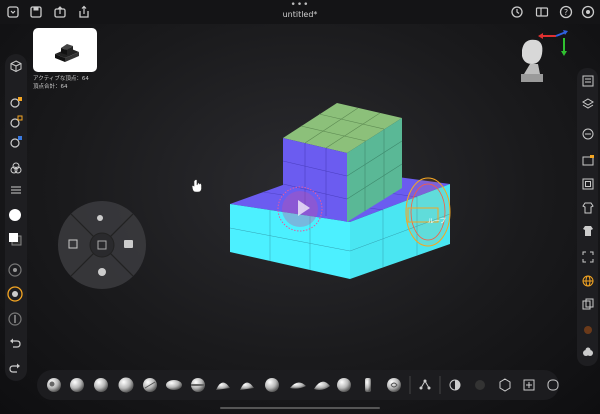  I want to click on cube-outline-icon, so click(505, 385).